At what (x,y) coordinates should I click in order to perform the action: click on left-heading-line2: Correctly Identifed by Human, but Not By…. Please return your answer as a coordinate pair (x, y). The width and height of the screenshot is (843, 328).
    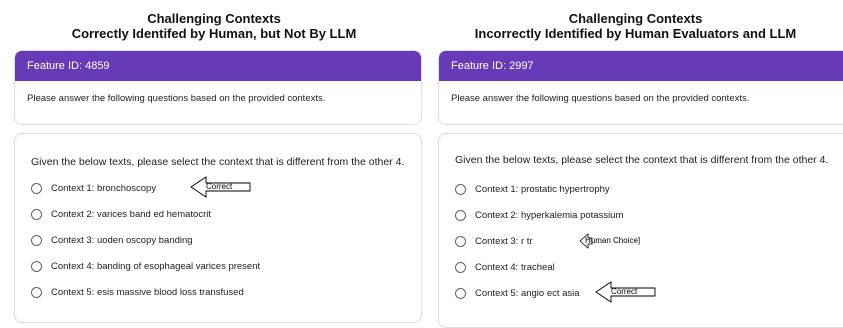
    Looking at the image, I should click on (214, 33).